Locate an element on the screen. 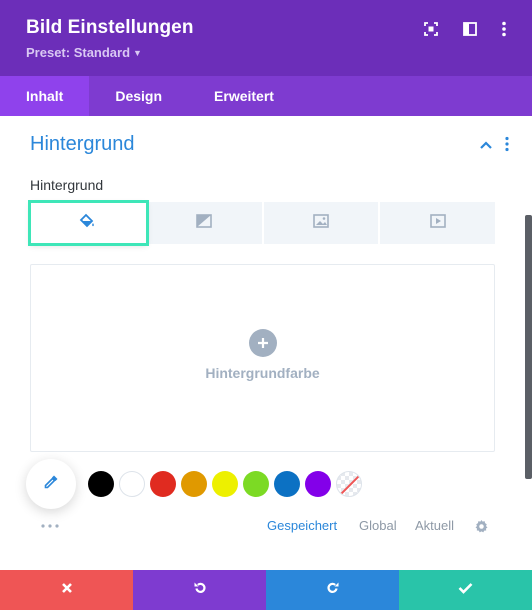  swatch-yellow is located at coordinates (225, 484).